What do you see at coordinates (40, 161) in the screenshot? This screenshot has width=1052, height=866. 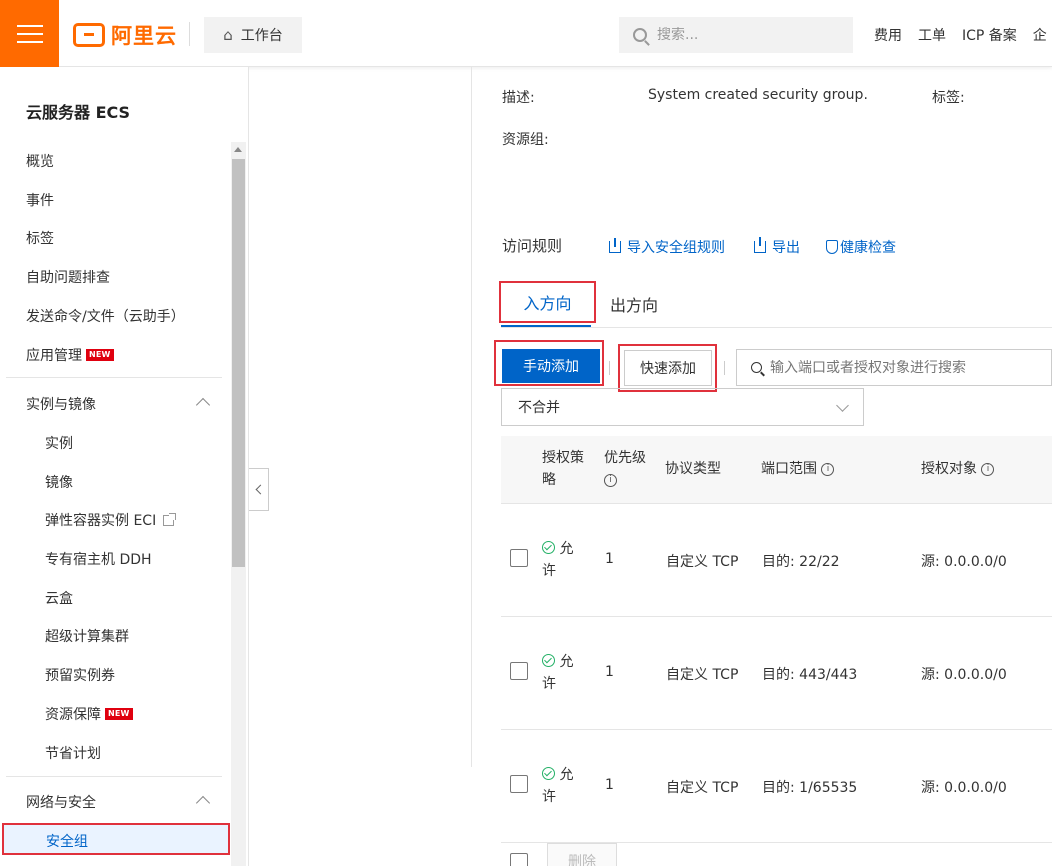 I see `sidebar-item-overview: 概览` at bounding box center [40, 161].